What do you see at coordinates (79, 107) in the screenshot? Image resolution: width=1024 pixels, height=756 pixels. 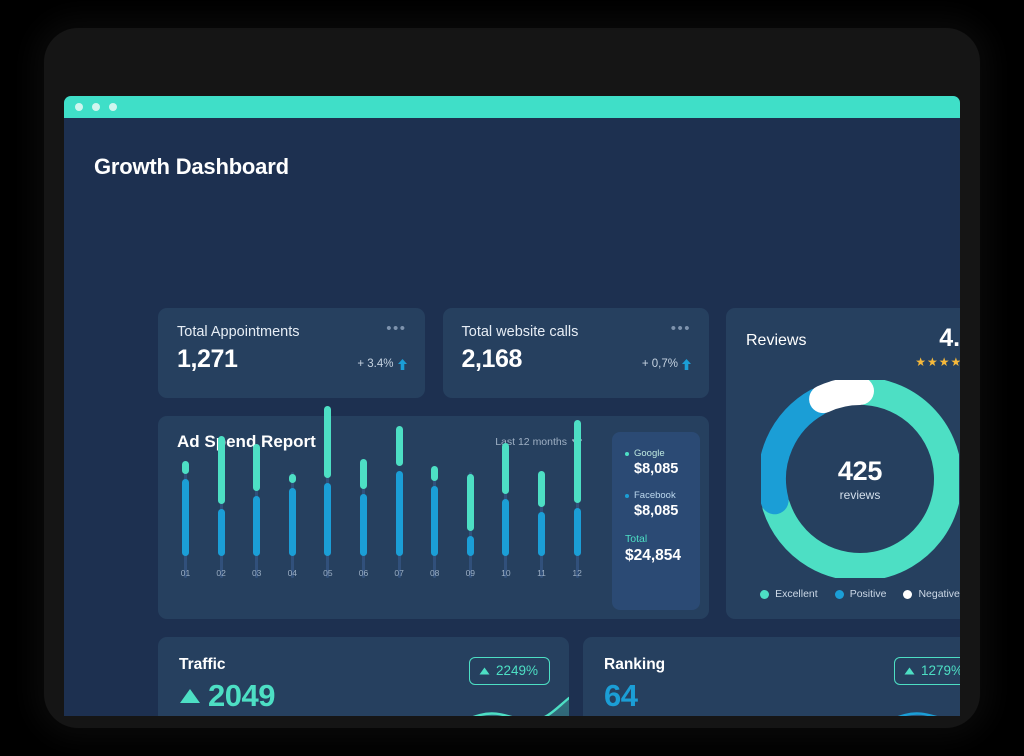 I see `window-close-dot` at bounding box center [79, 107].